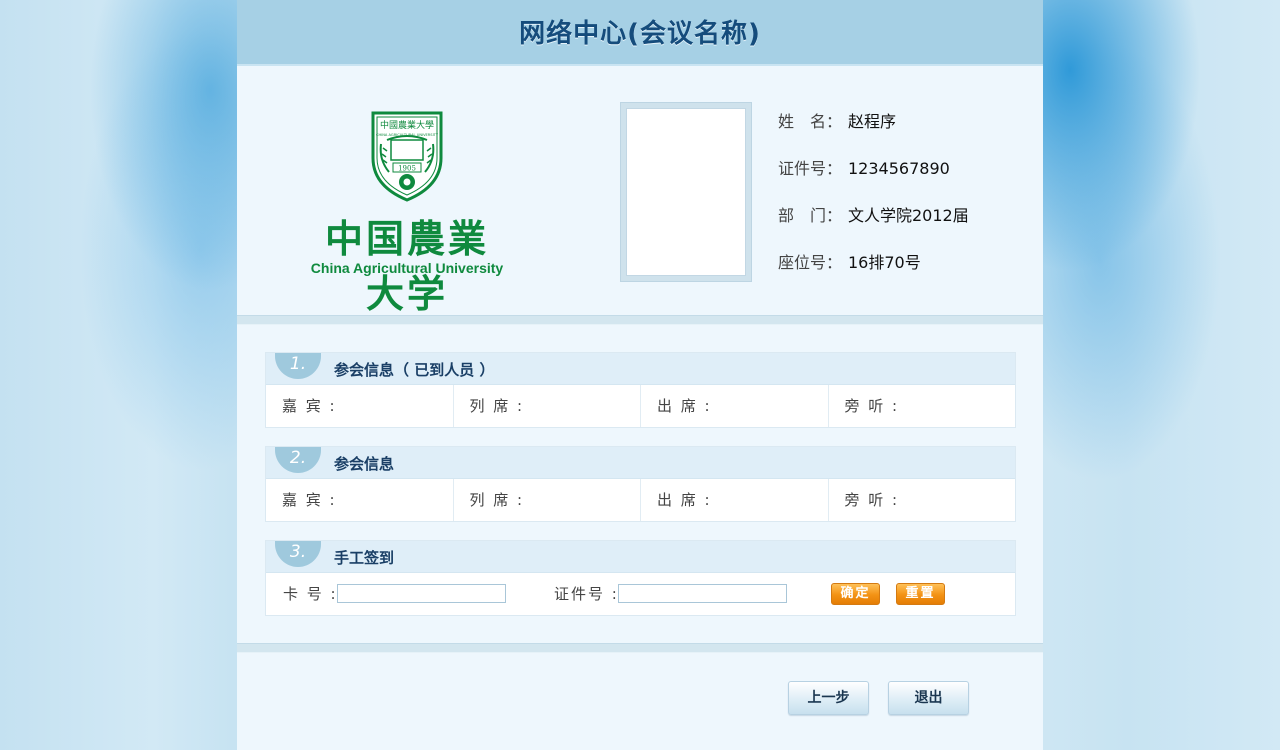  Describe the element at coordinates (908, 215) in the screenshot. I see `info-value: 文人学院2012届` at that location.